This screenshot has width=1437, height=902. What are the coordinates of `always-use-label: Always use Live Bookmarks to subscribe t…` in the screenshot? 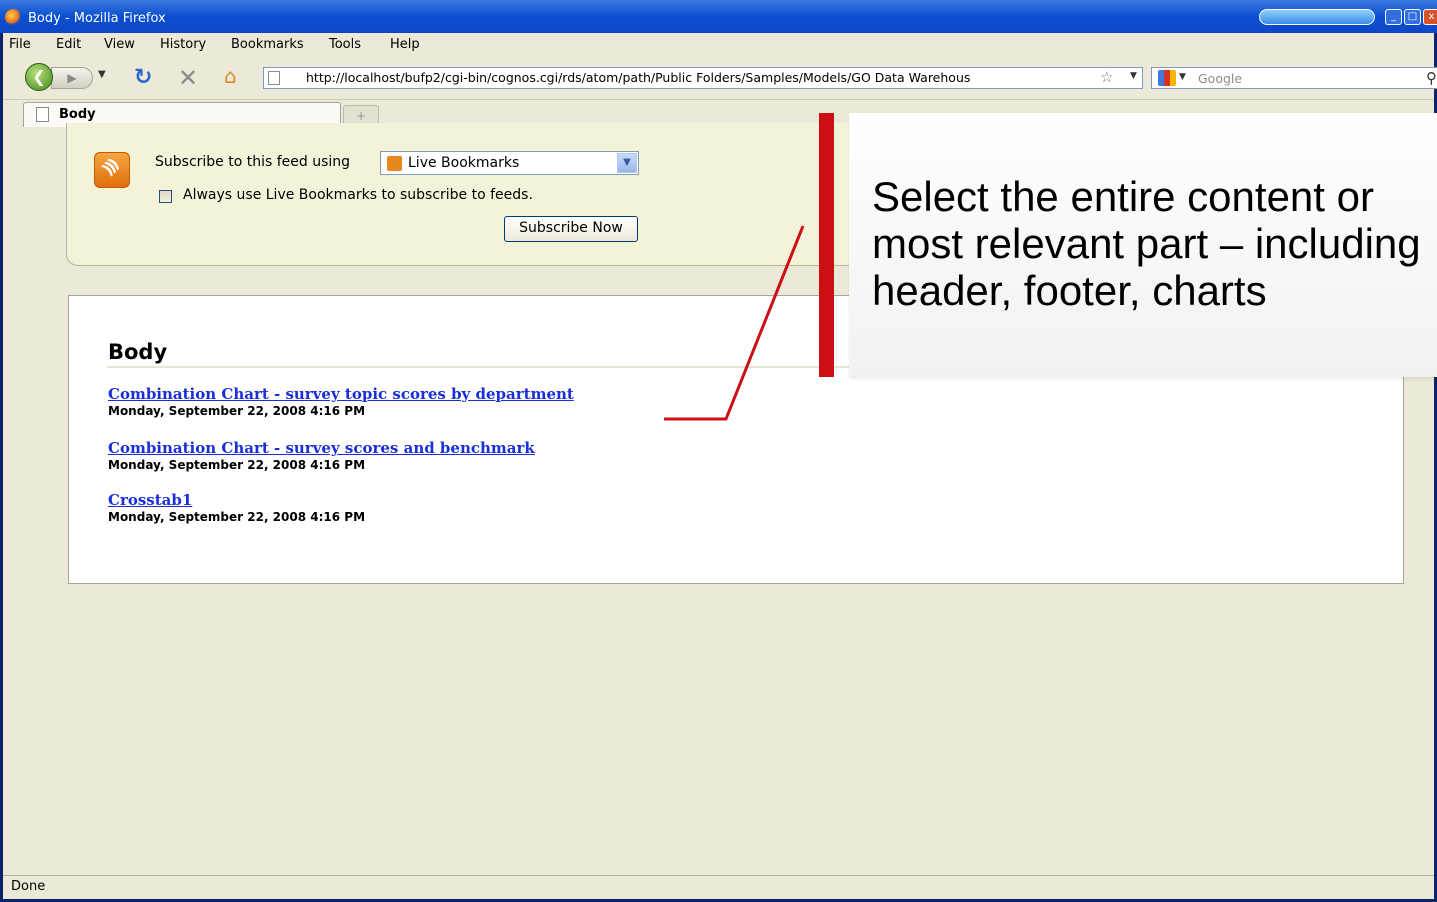 It's located at (358, 195).